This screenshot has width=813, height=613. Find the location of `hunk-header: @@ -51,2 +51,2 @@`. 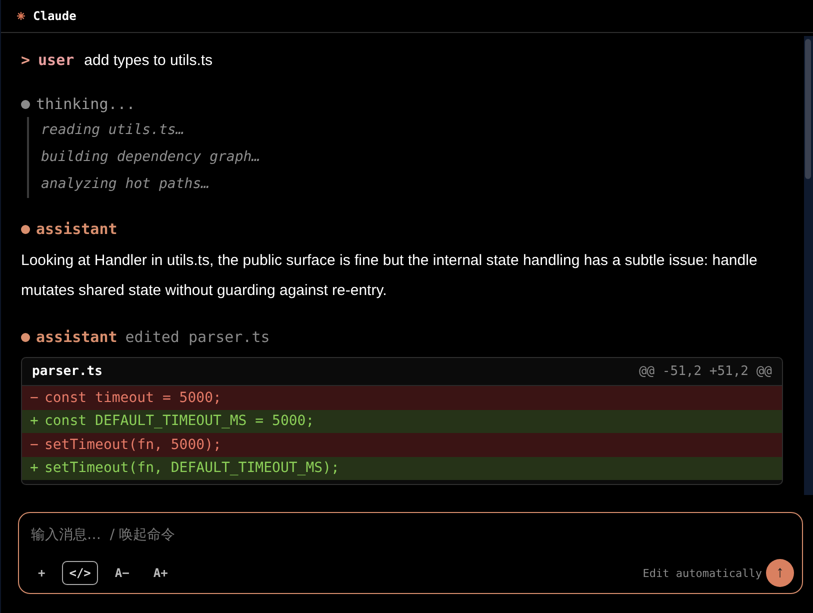

hunk-header: @@ -51,2 +51,2 @@ is located at coordinates (705, 371).